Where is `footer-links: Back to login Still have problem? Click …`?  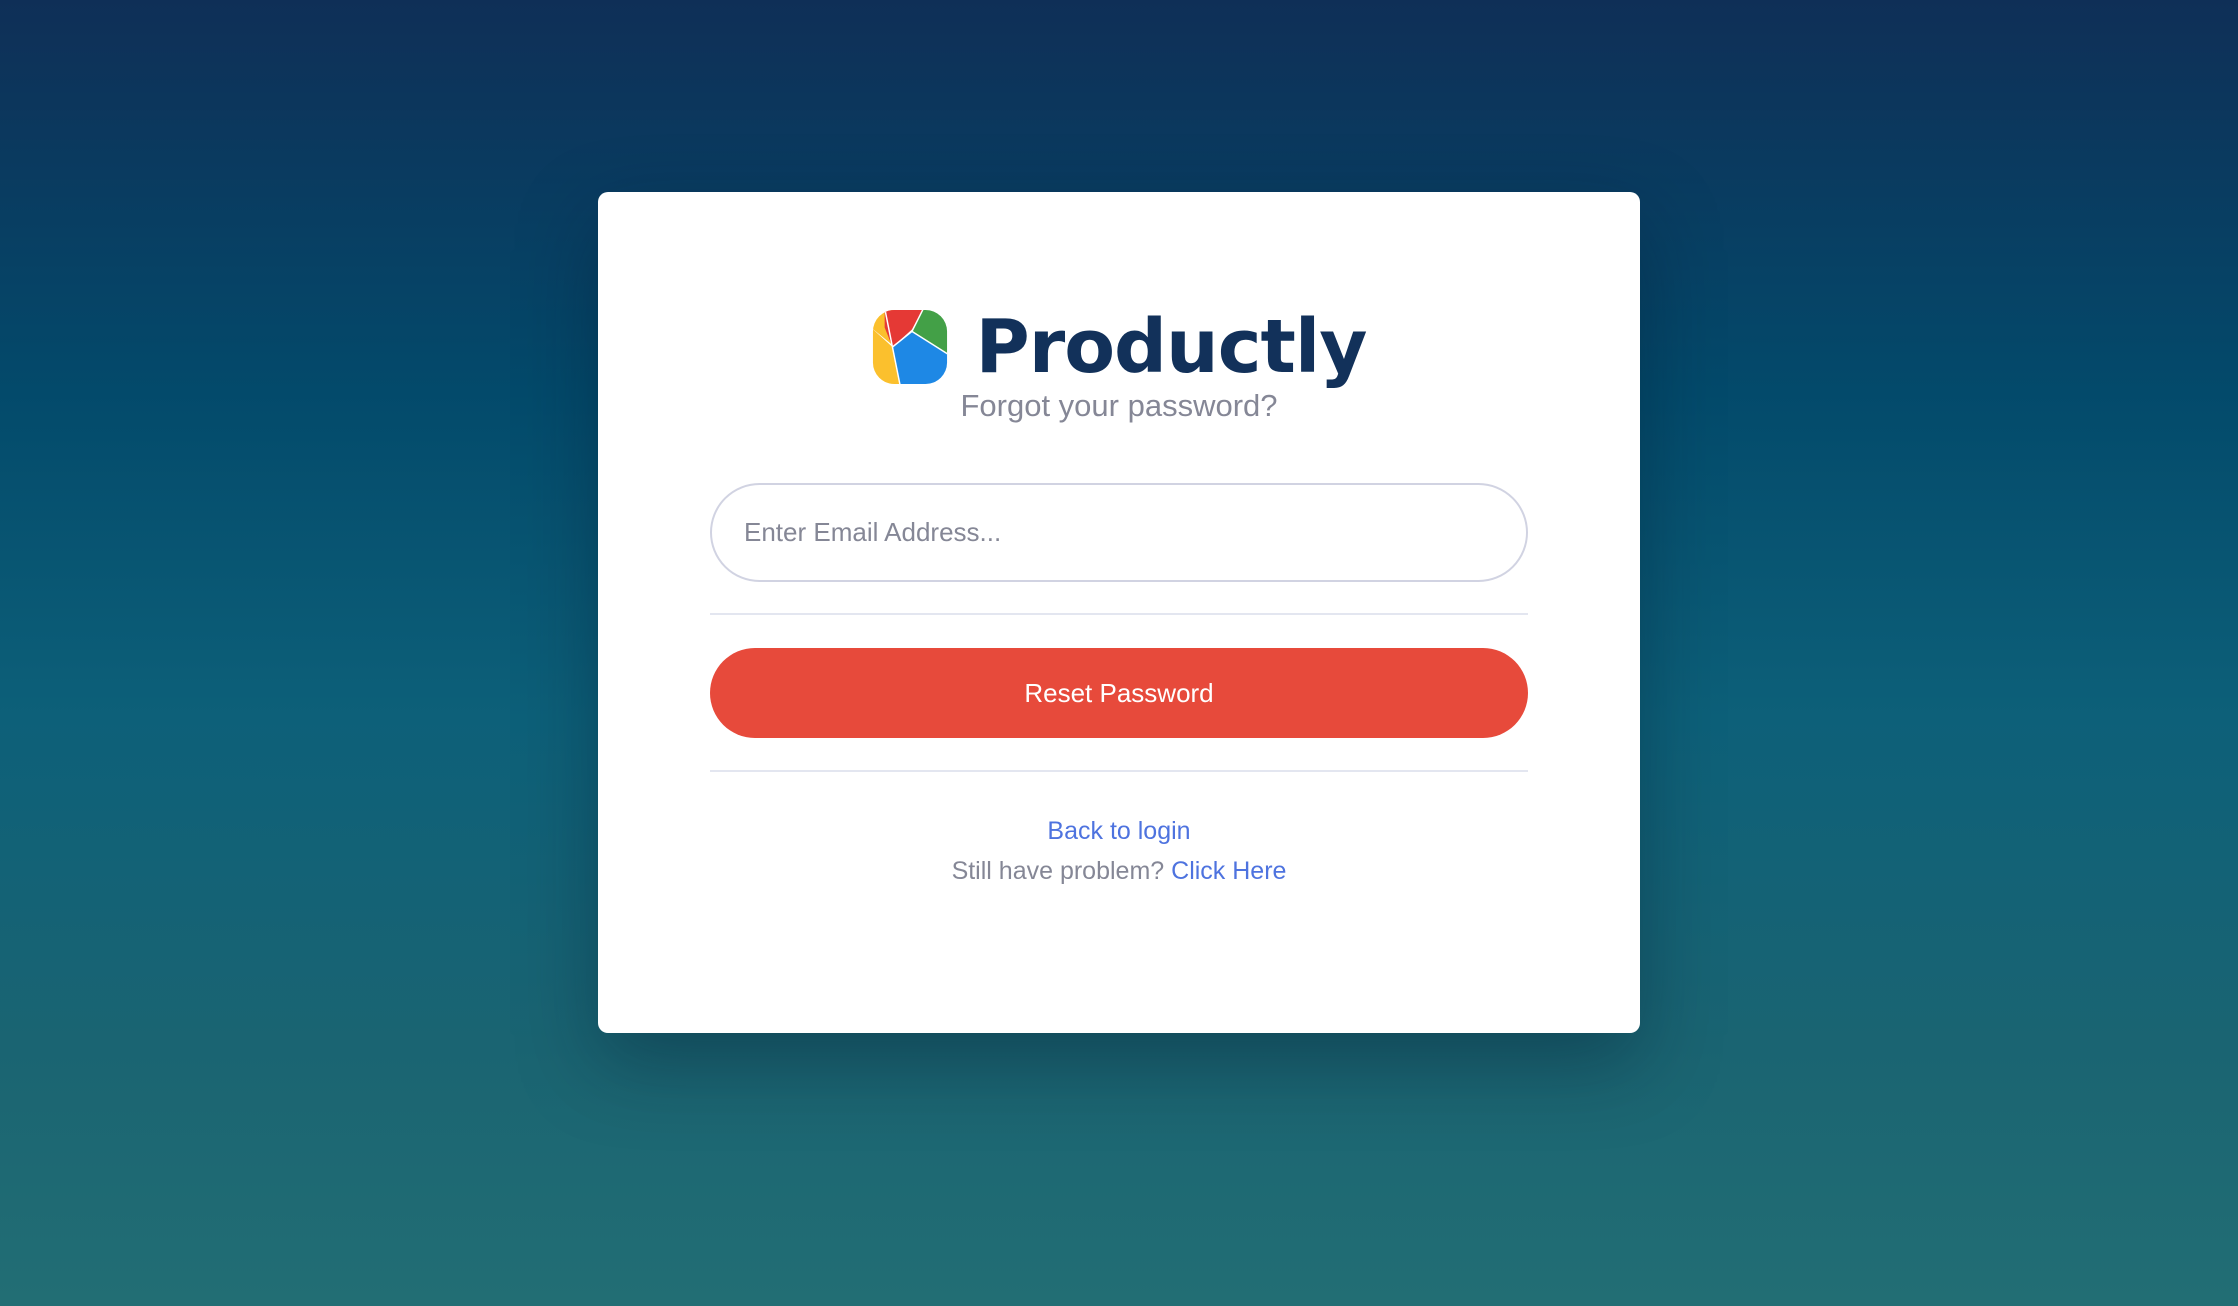 footer-links: Back to login Still have problem? Click … is located at coordinates (1119, 851).